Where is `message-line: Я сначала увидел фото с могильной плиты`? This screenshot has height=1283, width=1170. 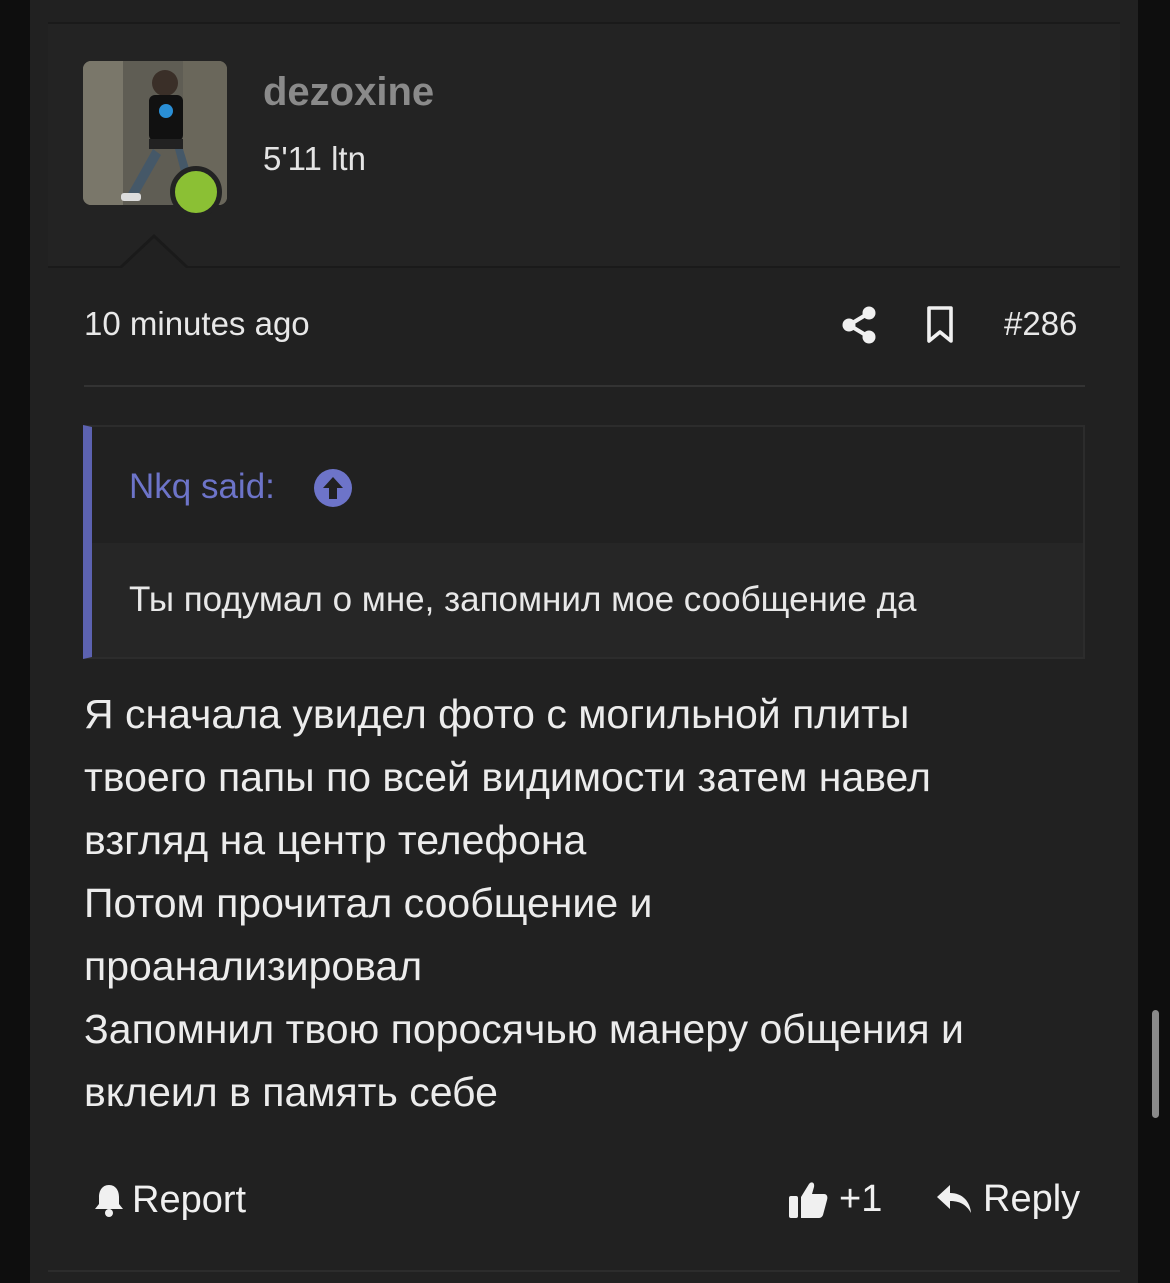 message-line: Я сначала увидел фото с могильной плиты is located at coordinates (497, 714).